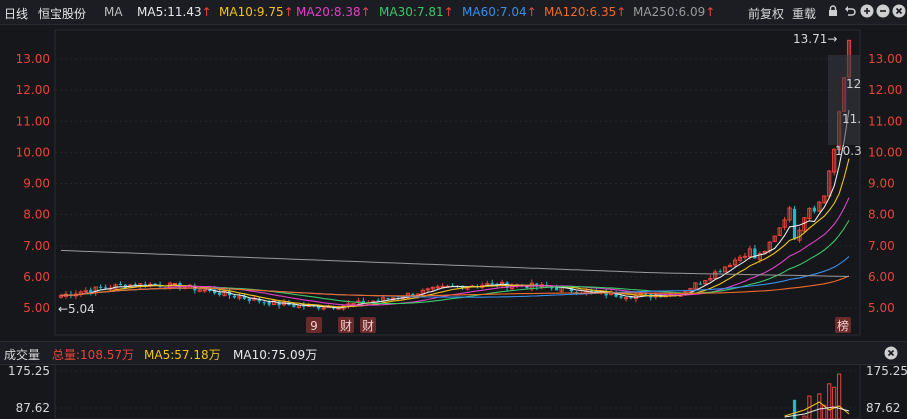 This screenshot has height=419, width=907. What do you see at coordinates (33, 121) in the screenshot?
I see `price-tick-left: 11.00` at bounding box center [33, 121].